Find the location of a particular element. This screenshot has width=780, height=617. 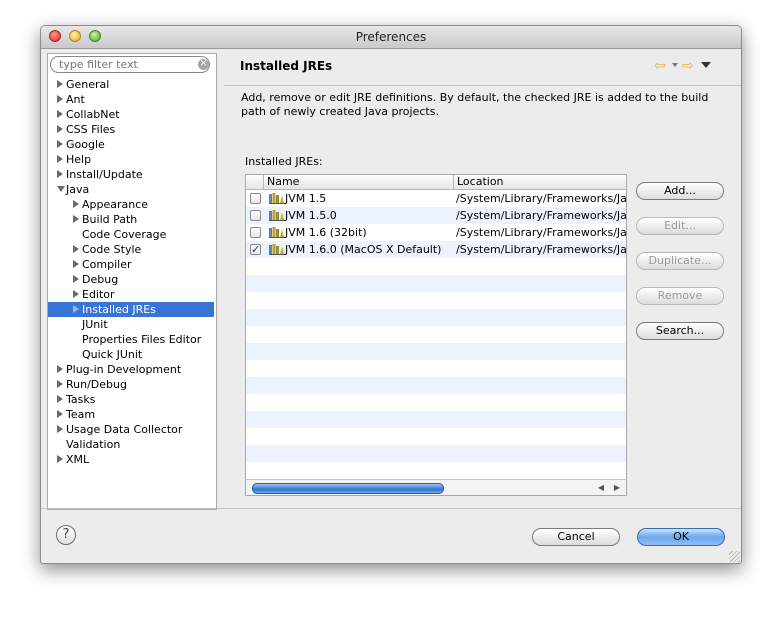

tree-item: Team is located at coordinates (131, 414).